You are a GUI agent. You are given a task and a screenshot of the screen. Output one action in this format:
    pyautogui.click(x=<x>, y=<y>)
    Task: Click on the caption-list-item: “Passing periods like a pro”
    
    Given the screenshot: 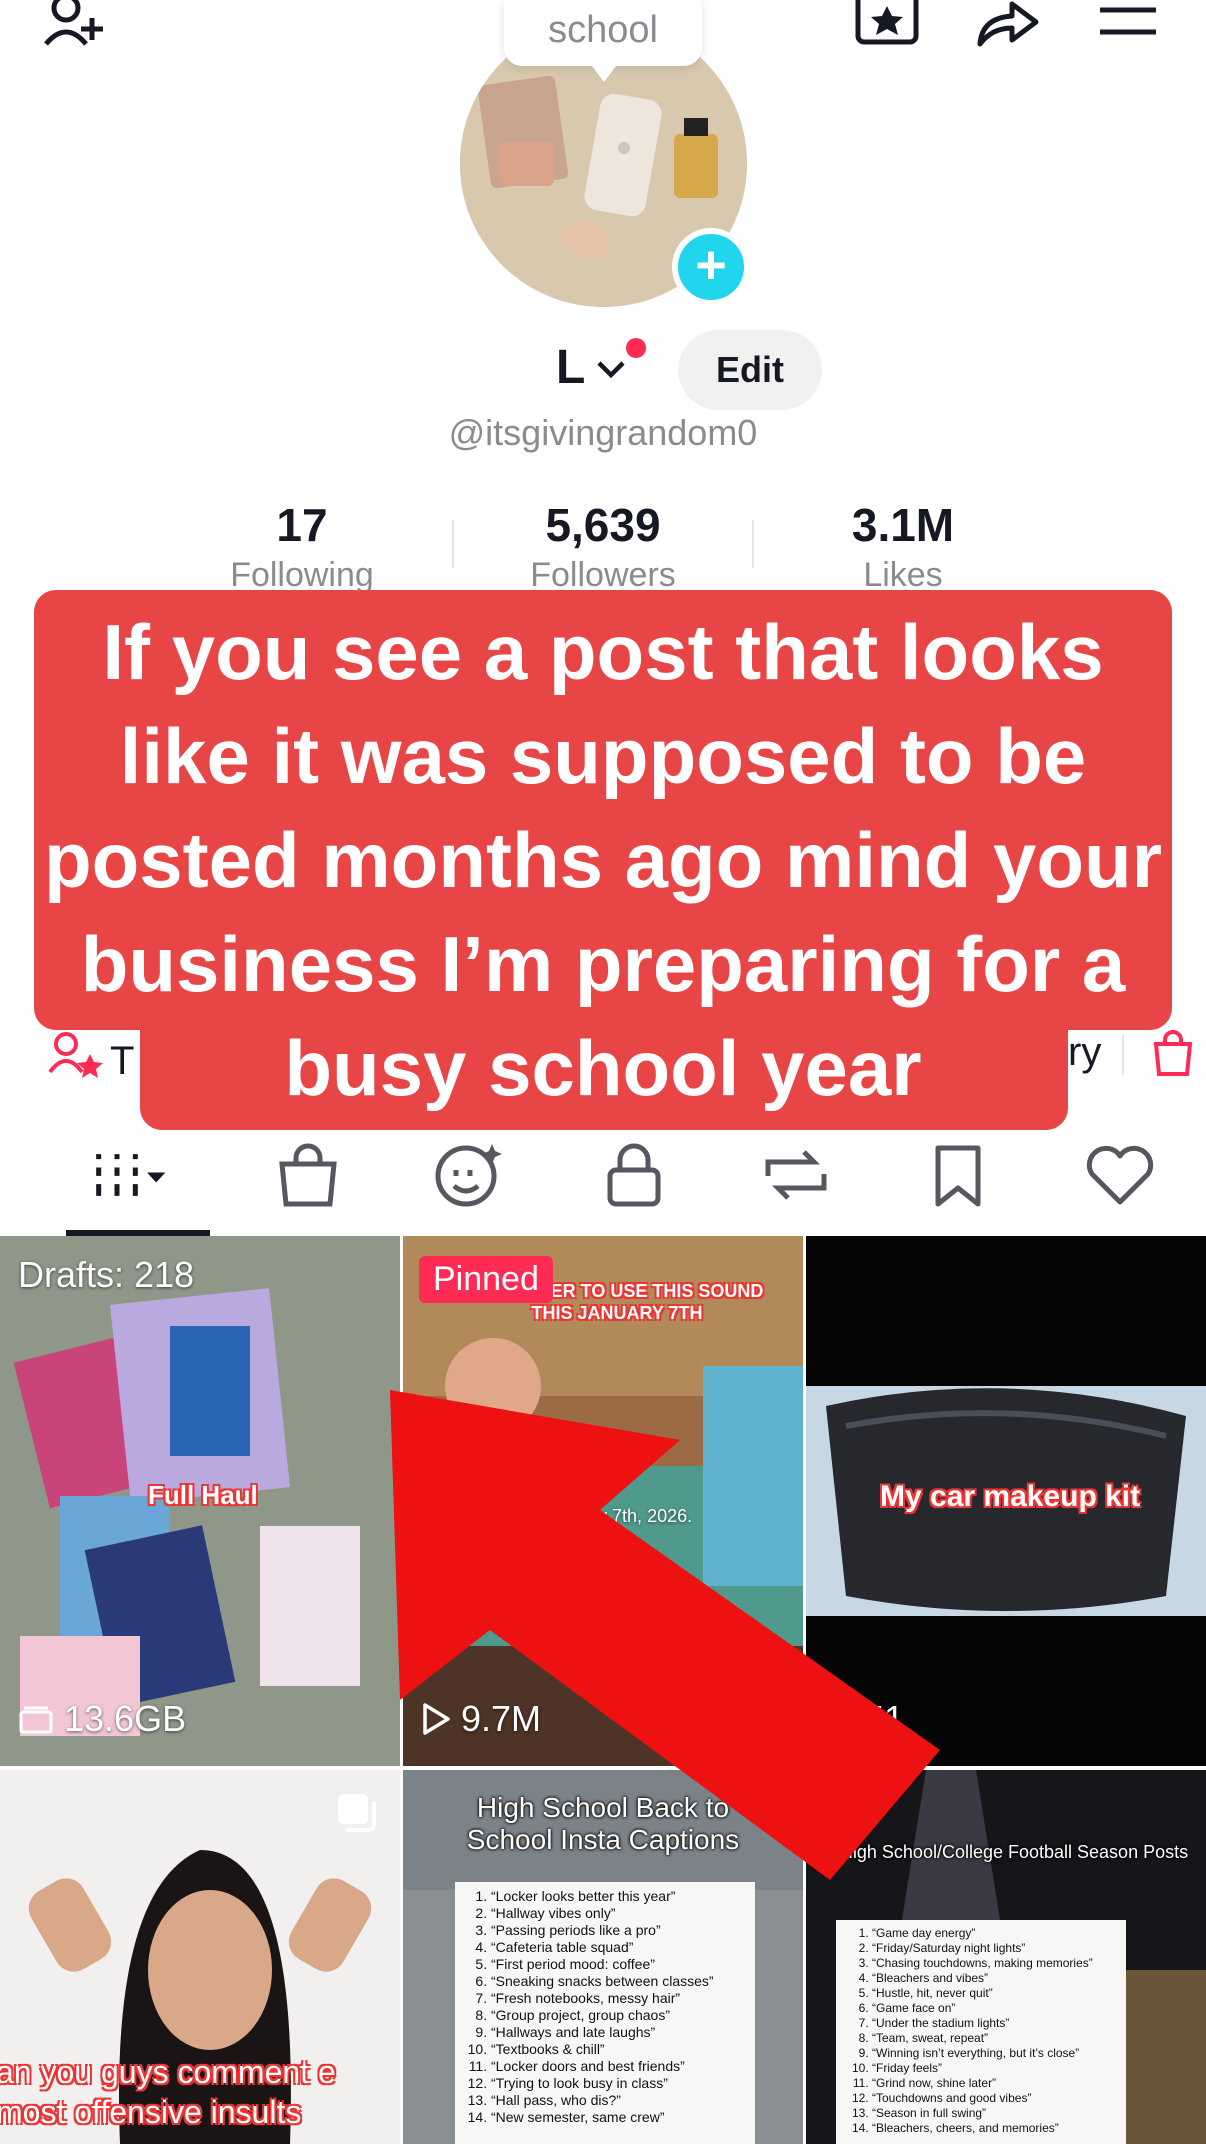 What is the action you would take?
    pyautogui.click(x=618, y=1930)
    